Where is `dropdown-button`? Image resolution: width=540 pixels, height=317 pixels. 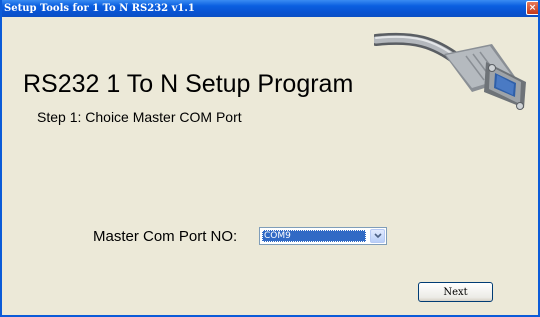
dropdown-button is located at coordinates (377, 236).